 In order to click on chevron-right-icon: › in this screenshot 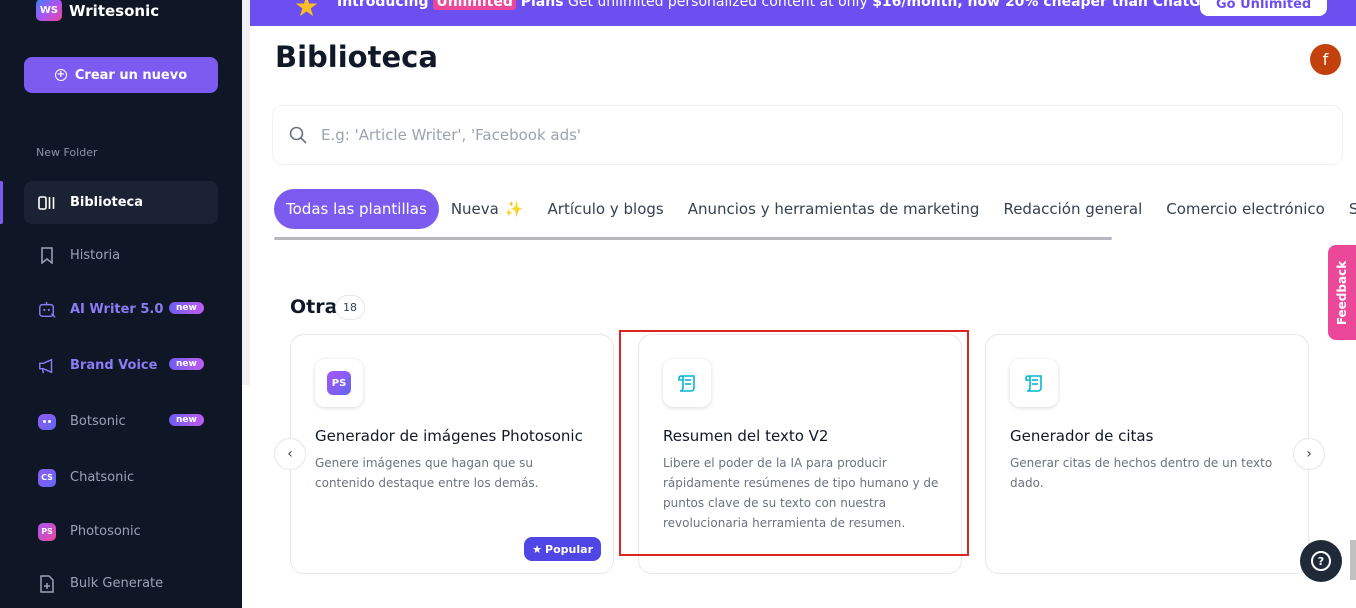, I will do `click(1309, 454)`.